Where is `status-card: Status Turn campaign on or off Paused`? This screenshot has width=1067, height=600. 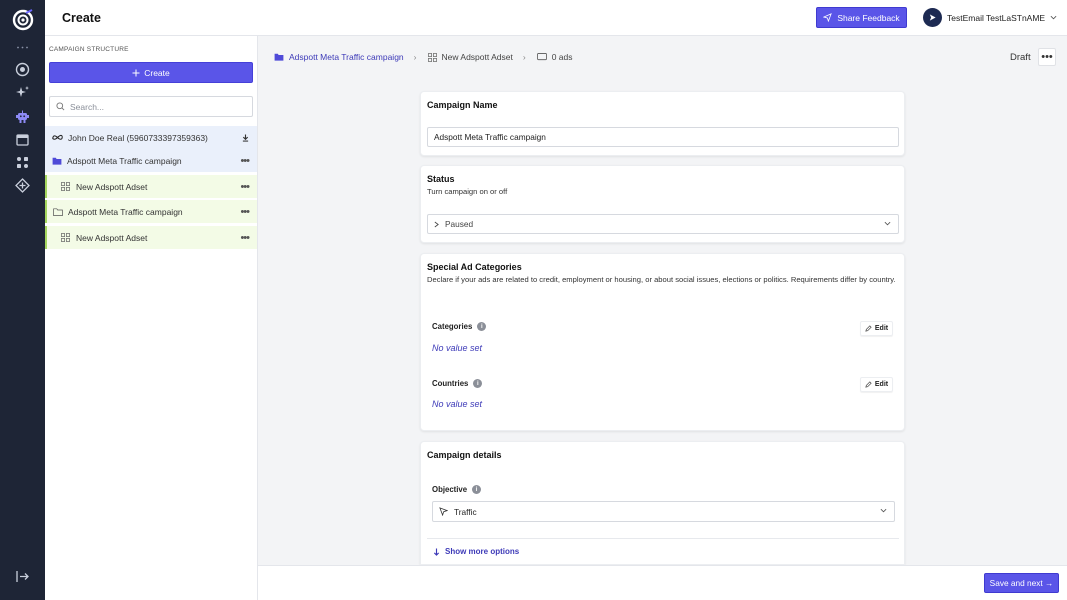
status-card: Status Turn campaign on or off Paused is located at coordinates (662, 204).